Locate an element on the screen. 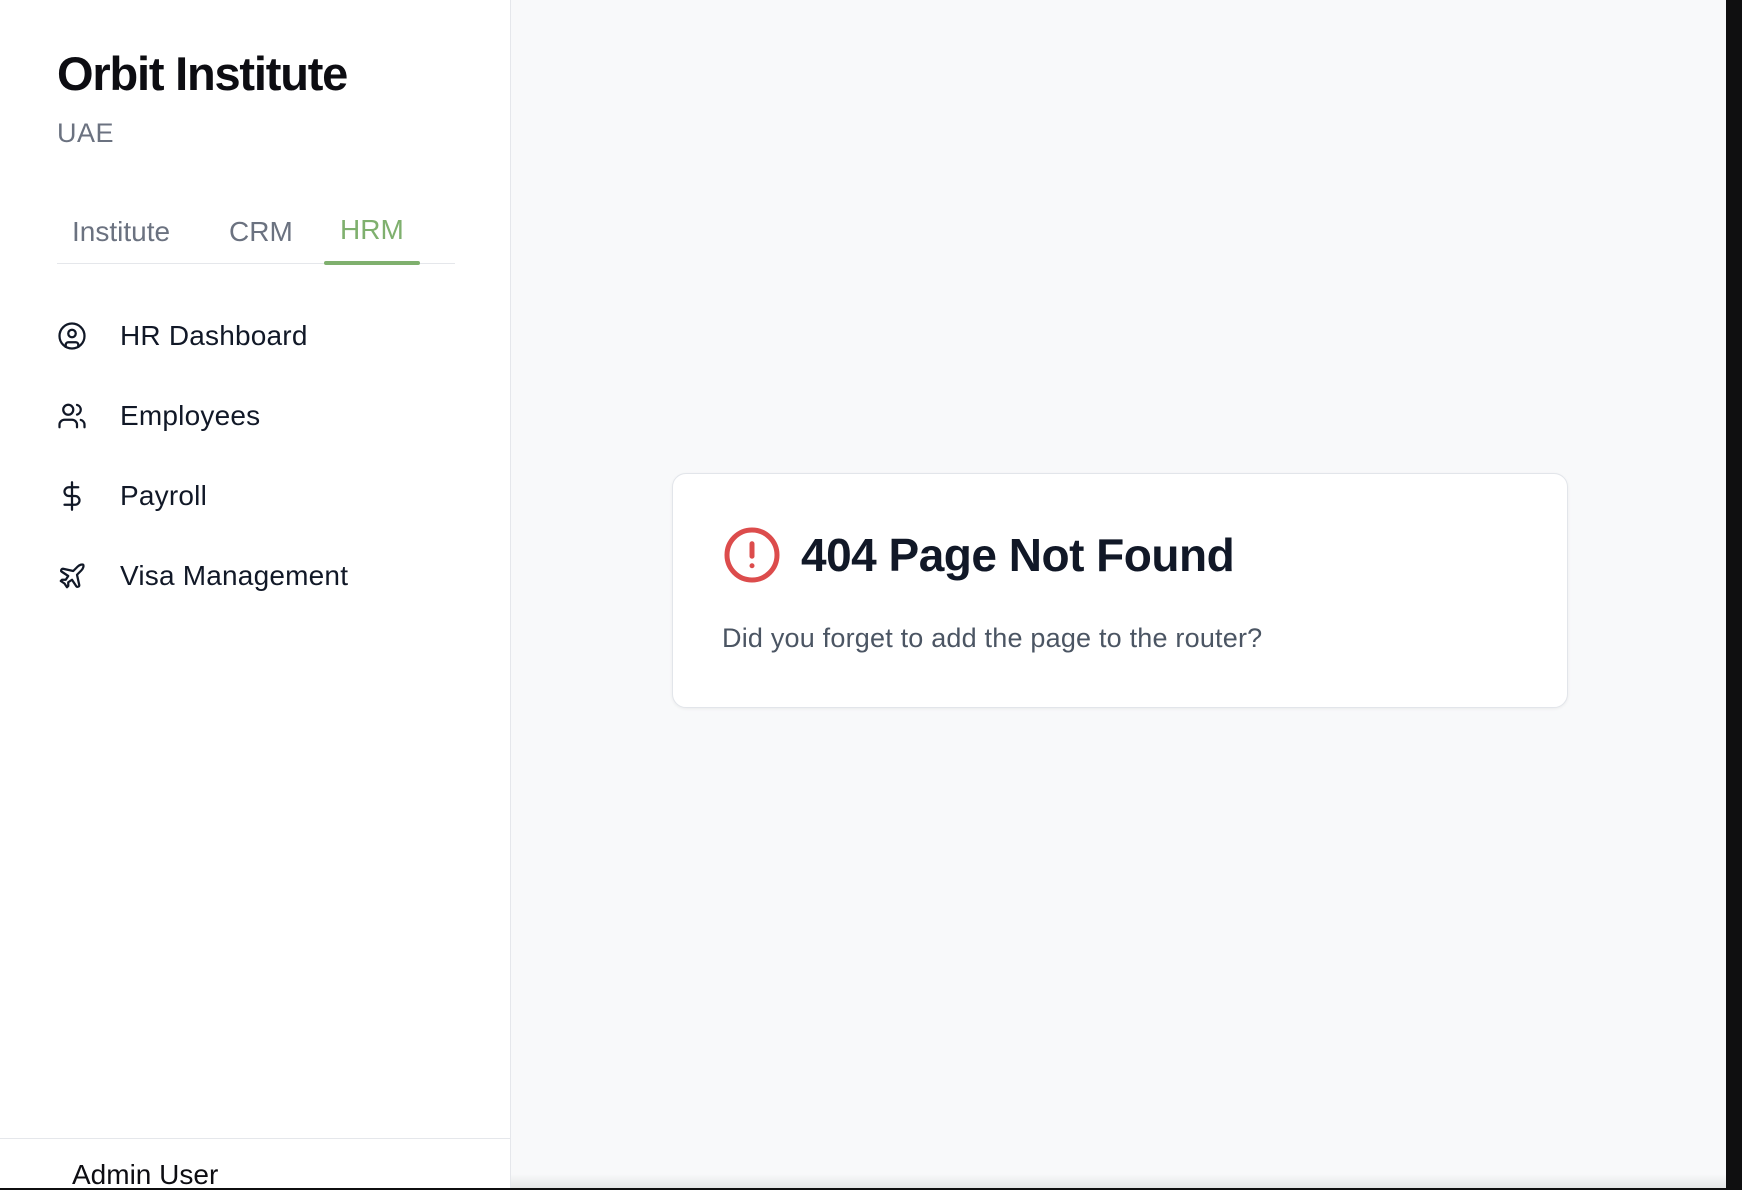 This screenshot has height=1190, width=1742. brand-subtitle: UAE is located at coordinates (86, 133).